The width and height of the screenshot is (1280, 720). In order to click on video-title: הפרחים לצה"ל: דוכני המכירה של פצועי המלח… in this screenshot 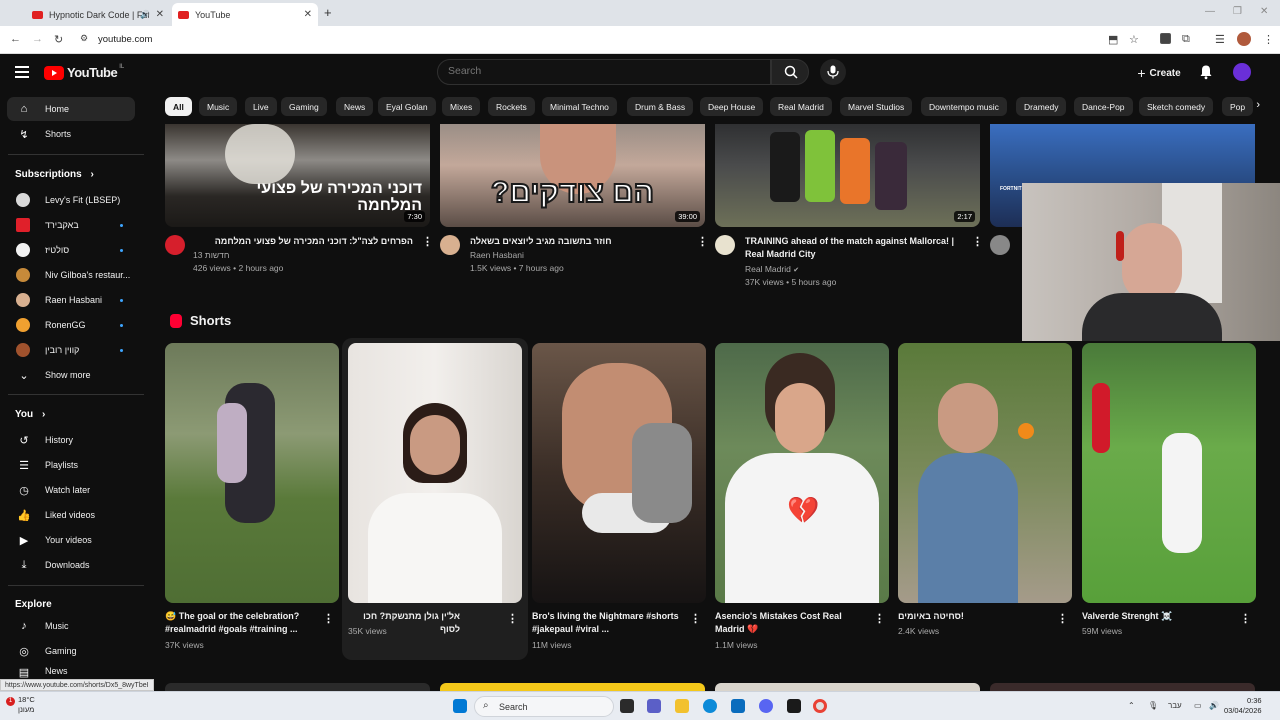, I will do `click(303, 241)`.